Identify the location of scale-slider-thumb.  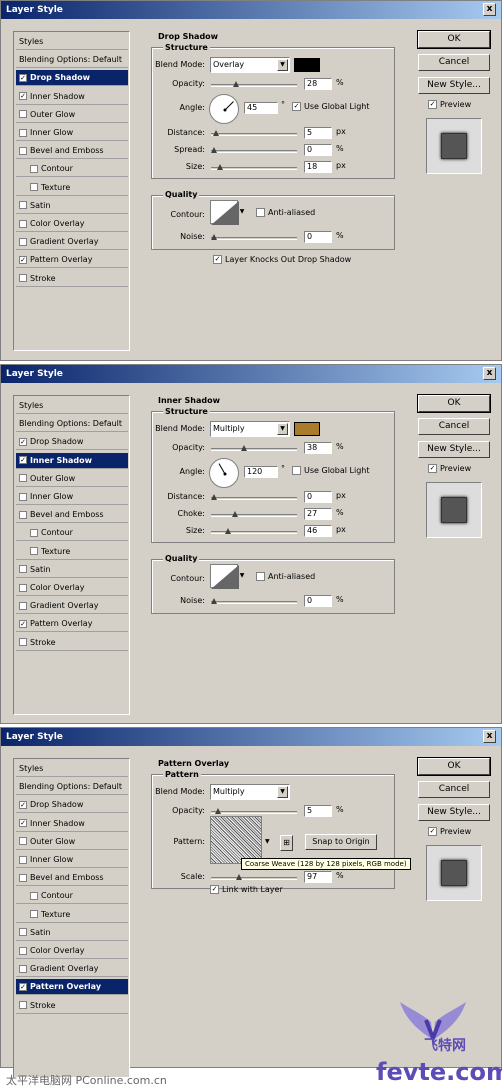
(239, 877).